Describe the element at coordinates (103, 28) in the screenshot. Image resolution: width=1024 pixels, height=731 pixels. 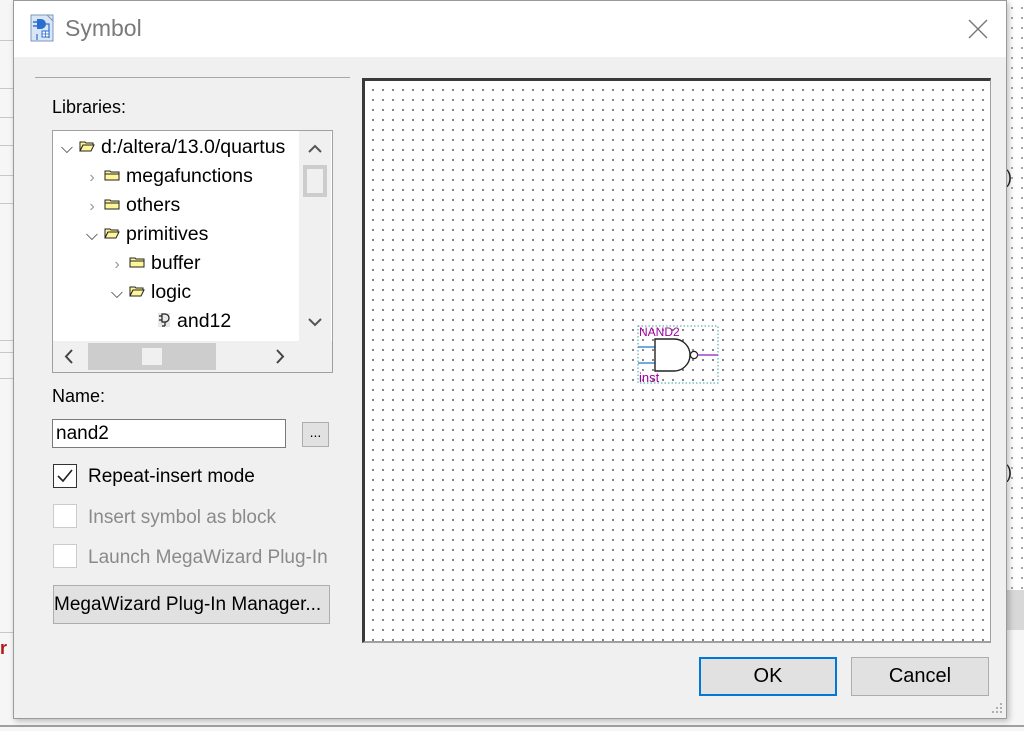
I see `dialog-title: Symbol` at that location.